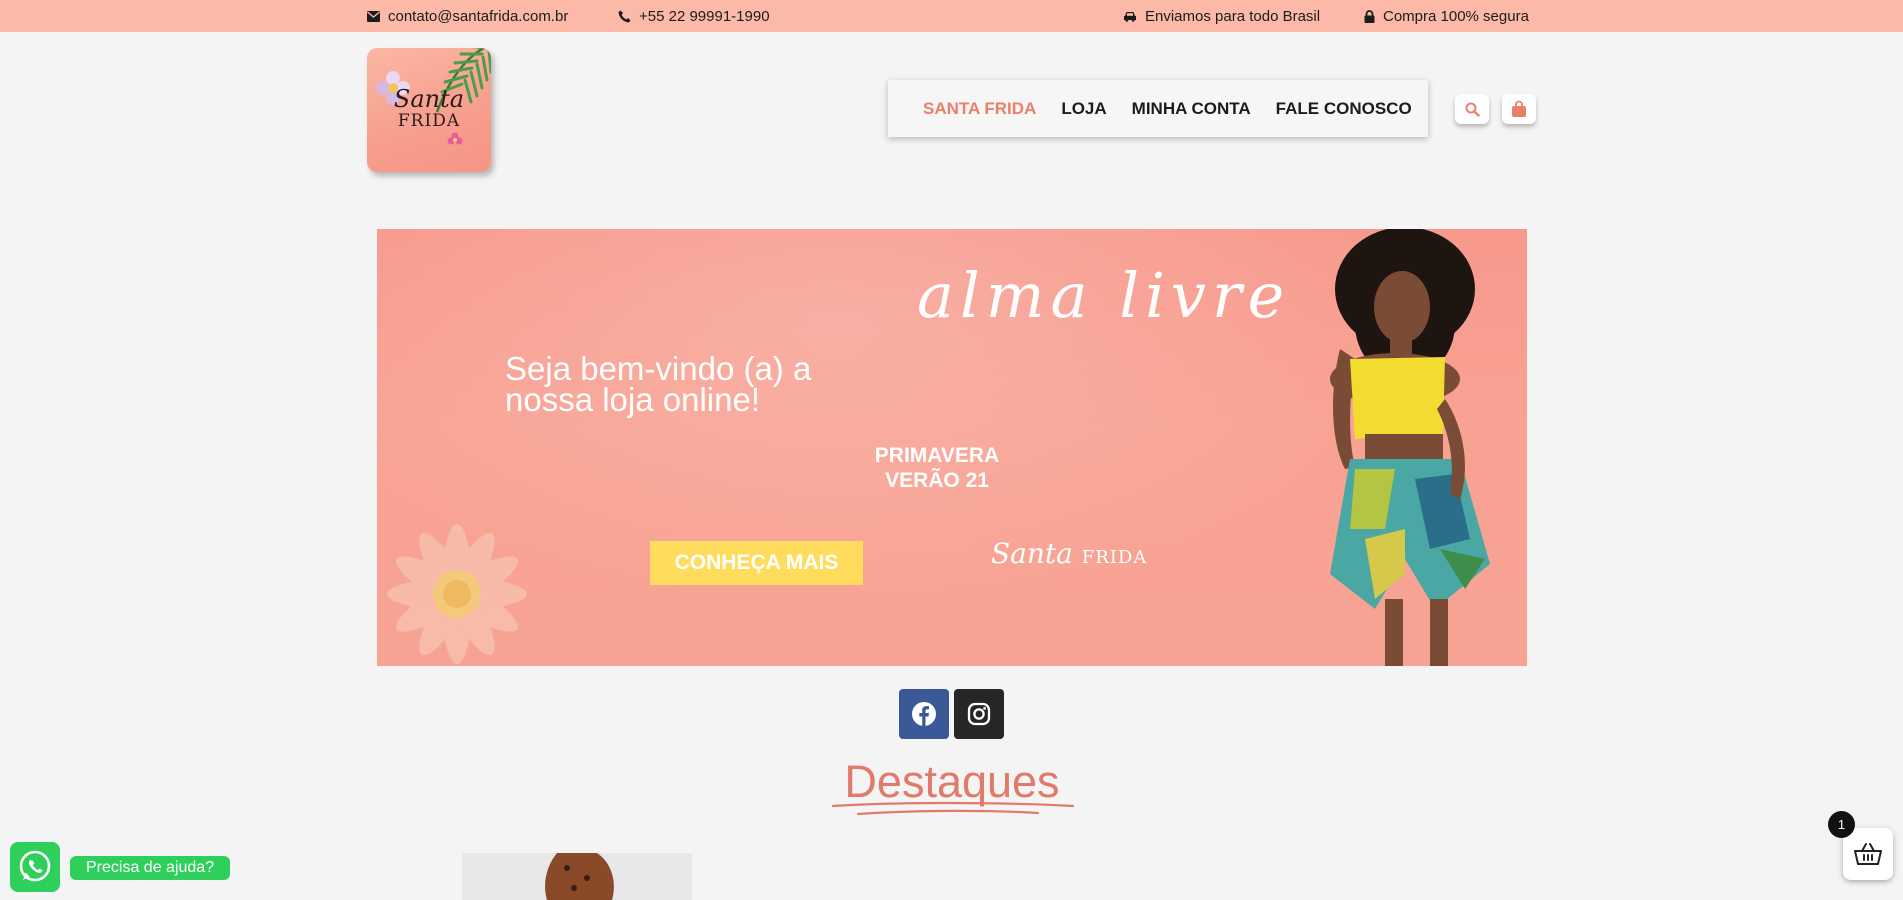 This screenshot has width=1903, height=900. I want to click on secure-text: Compra 100% segura, so click(1456, 16).